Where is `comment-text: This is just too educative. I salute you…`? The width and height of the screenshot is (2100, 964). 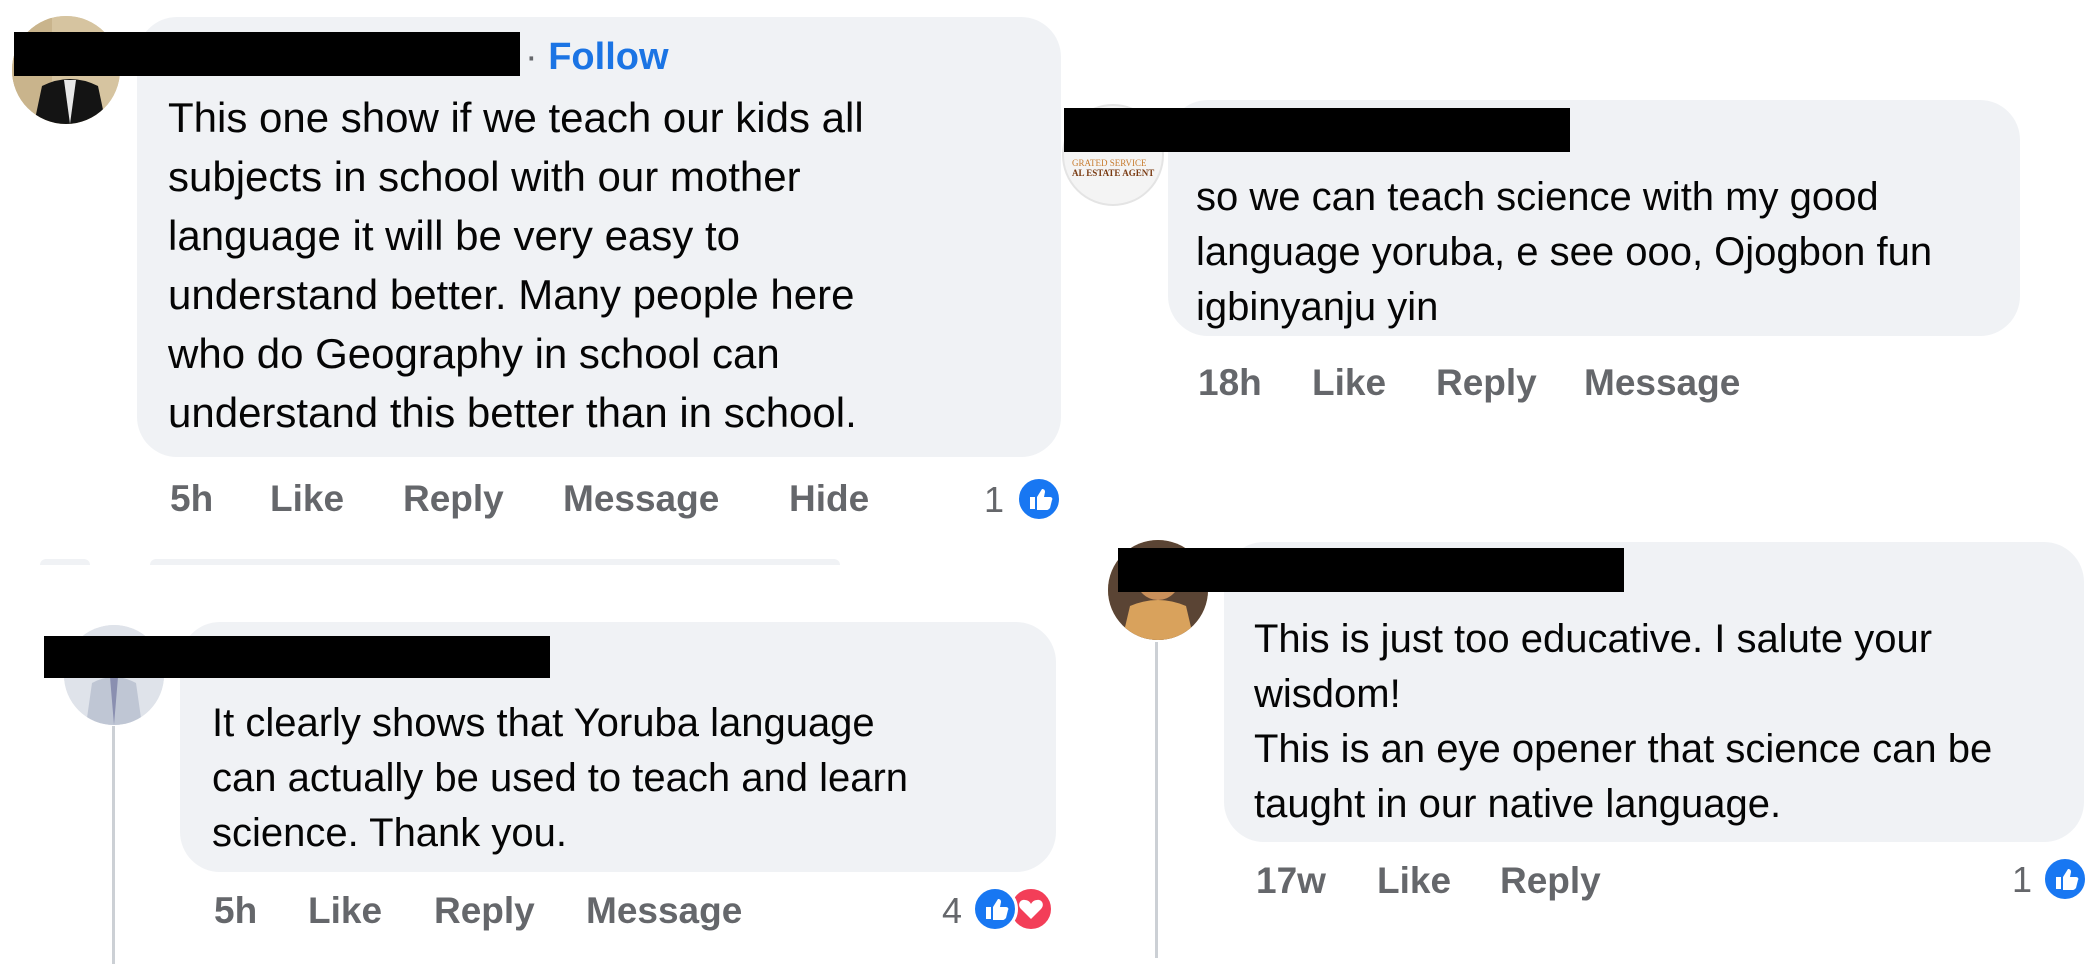 comment-text: This is just too educative. I salute you… is located at coordinates (1623, 722).